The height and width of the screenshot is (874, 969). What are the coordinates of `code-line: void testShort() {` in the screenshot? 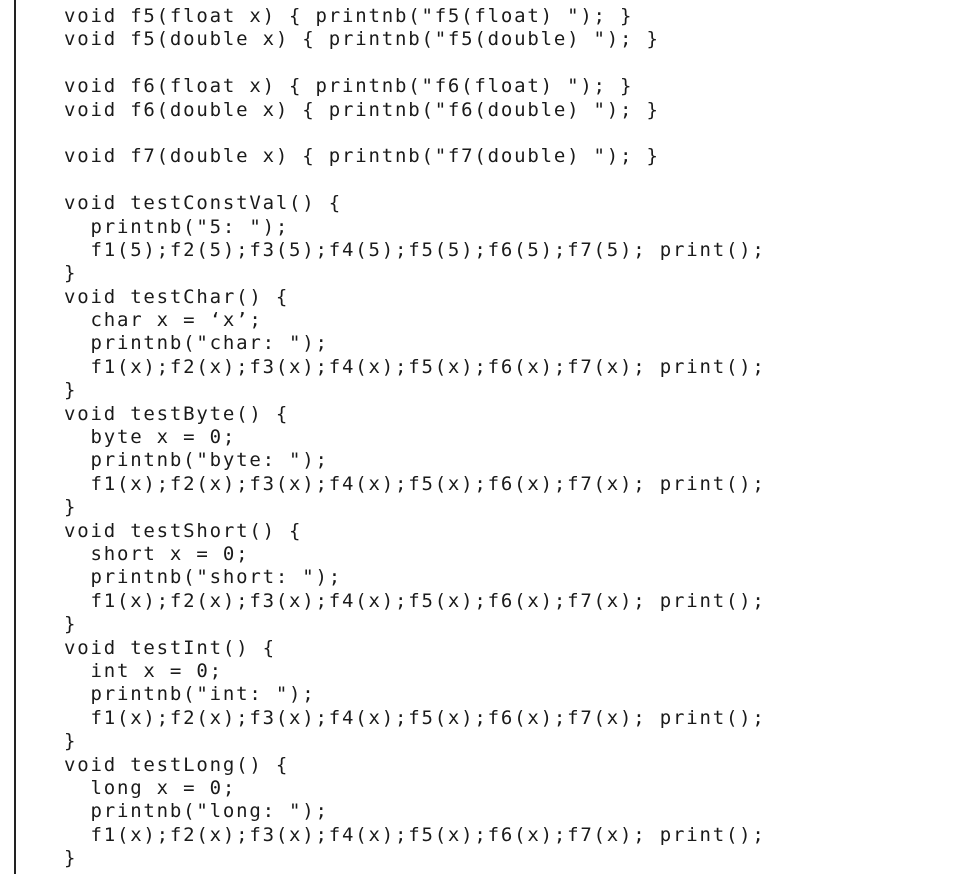 It's located at (183, 530).